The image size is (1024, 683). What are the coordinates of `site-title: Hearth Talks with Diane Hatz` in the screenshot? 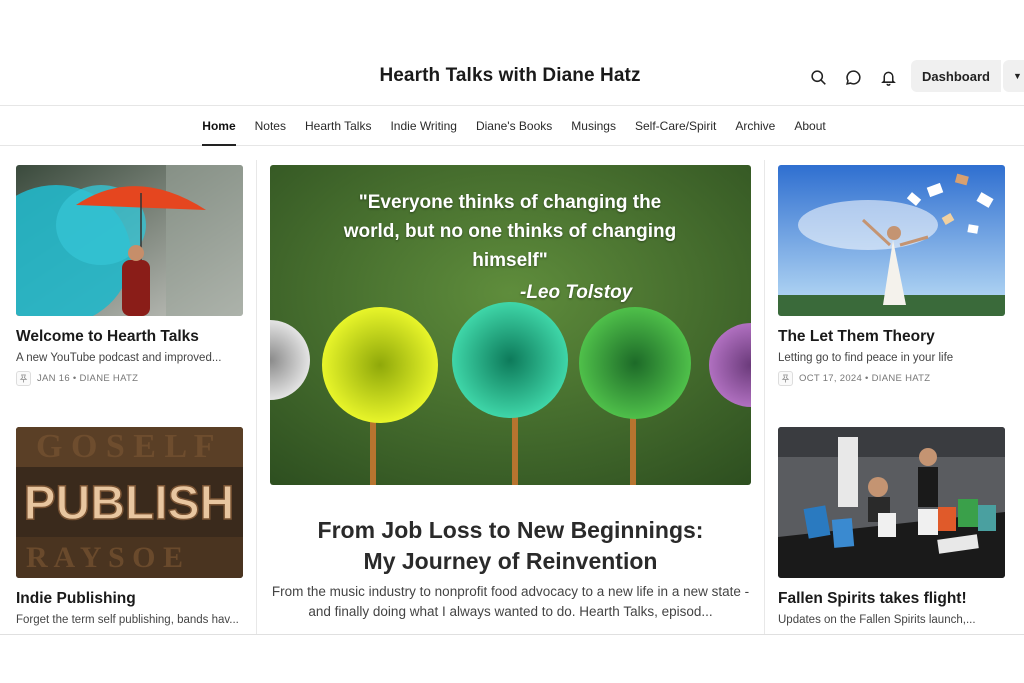 It's located at (510, 76).